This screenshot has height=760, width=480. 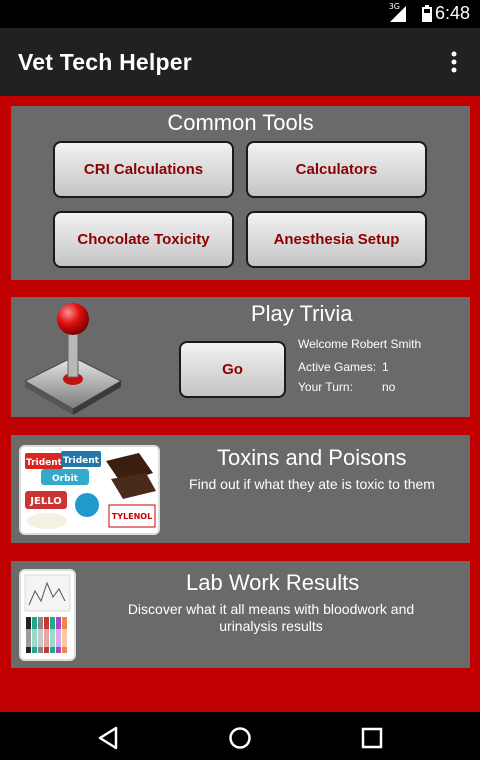 What do you see at coordinates (44, 463) in the screenshot?
I see `trident-label-1: Trident` at bounding box center [44, 463].